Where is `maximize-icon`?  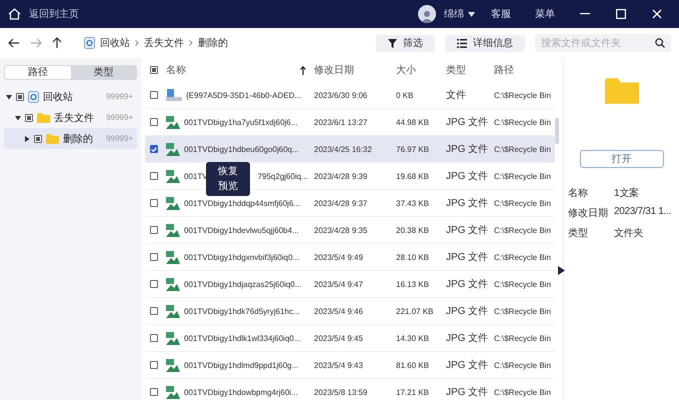
maximize-icon is located at coordinates (621, 14).